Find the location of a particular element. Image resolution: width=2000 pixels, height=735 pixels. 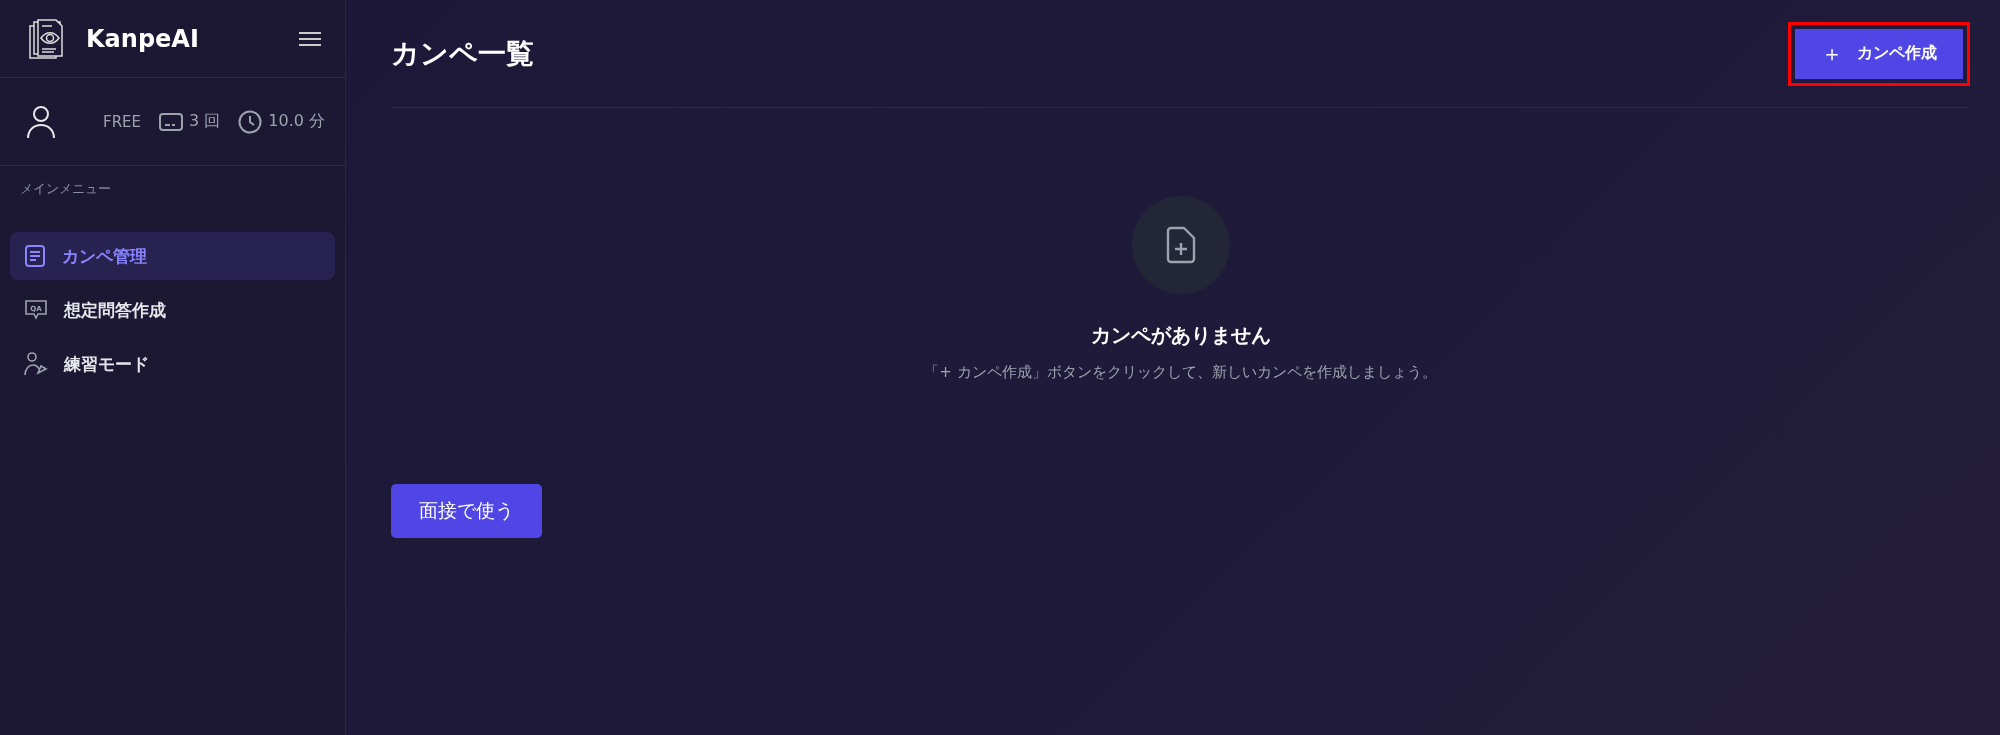

document-icon is located at coordinates (35, 256).